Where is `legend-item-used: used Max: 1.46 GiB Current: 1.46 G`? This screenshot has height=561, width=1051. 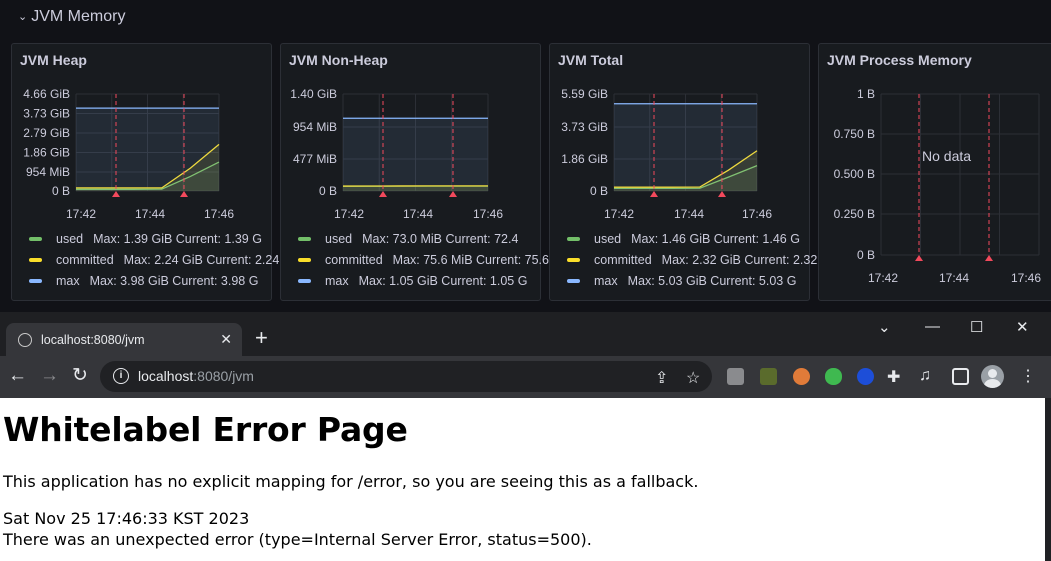
legend-item-used: used Max: 1.46 GiB Current: 1.46 G is located at coordinates (683, 239).